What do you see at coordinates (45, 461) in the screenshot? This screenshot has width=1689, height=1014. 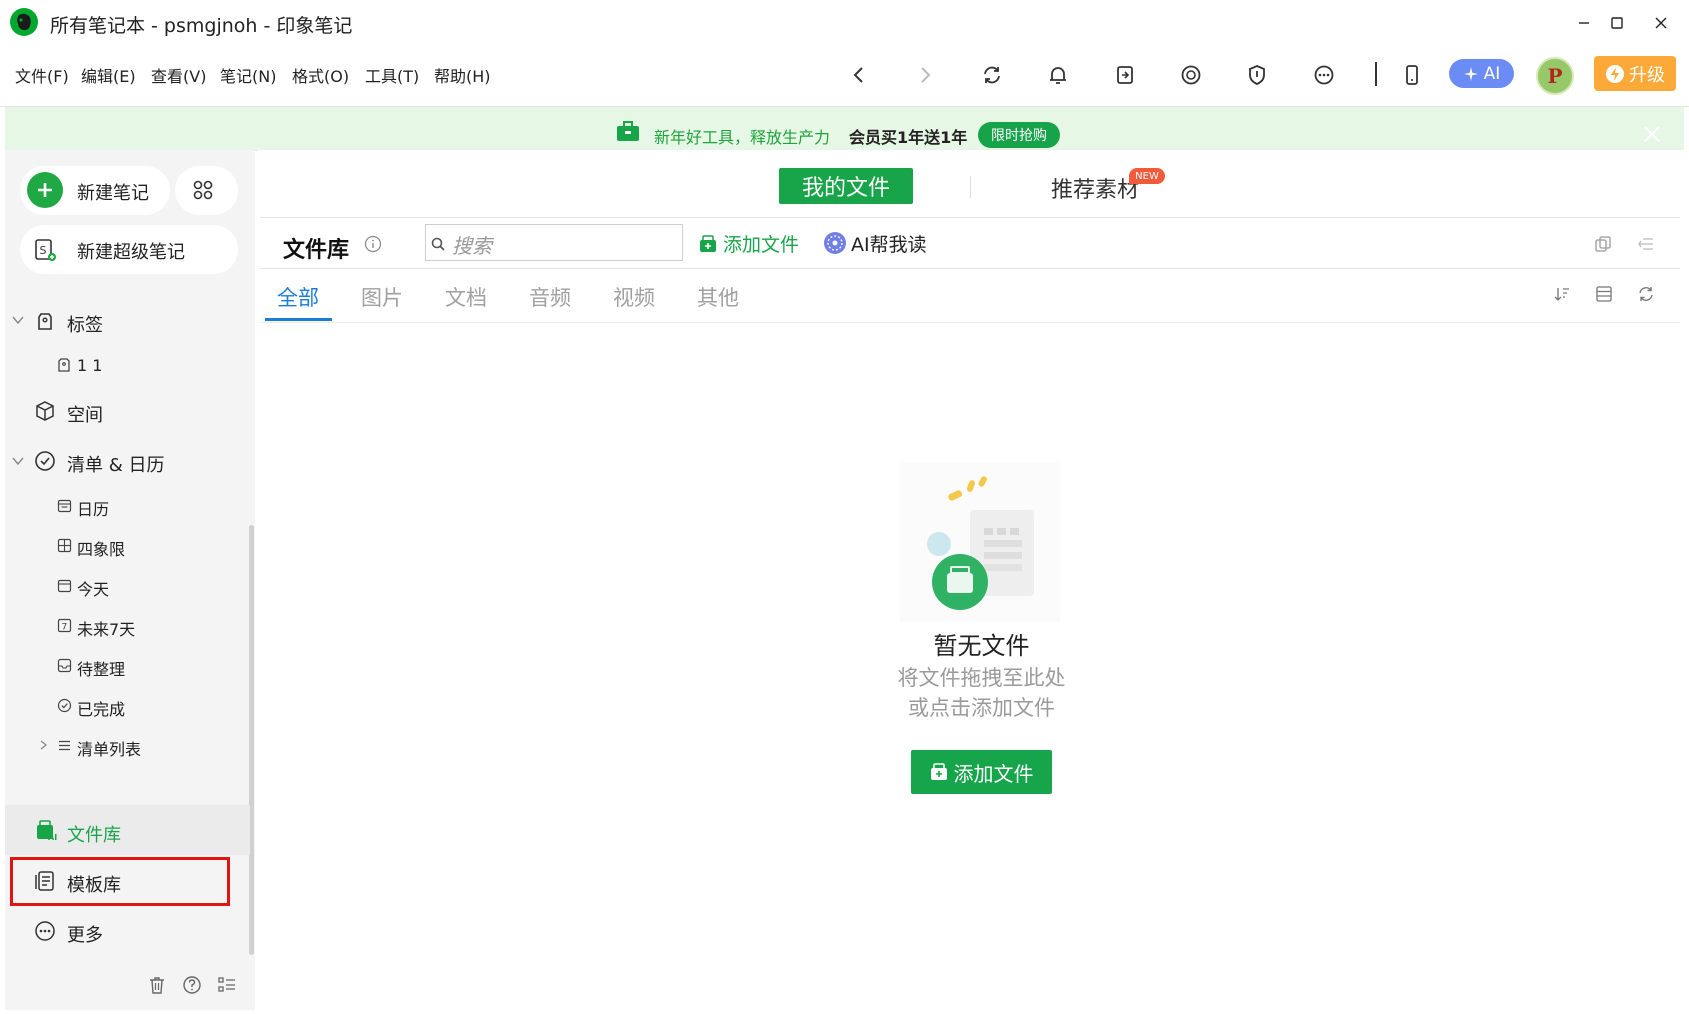 I see `check-circle-icon` at bounding box center [45, 461].